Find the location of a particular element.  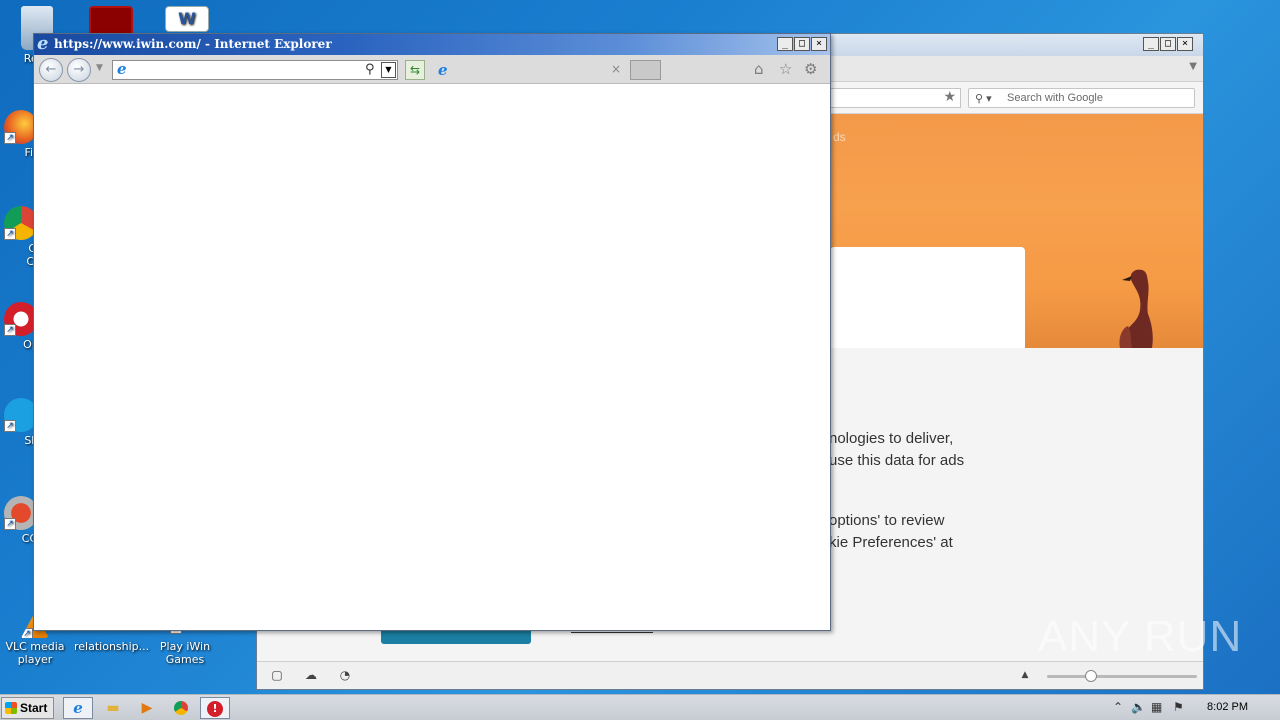

speedometer-icon: ◔ is located at coordinates (345, 675).